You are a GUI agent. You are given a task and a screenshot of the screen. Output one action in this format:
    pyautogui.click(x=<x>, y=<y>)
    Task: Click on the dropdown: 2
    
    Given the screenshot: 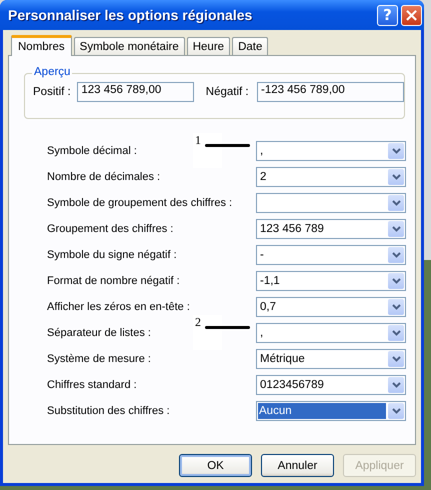 What is the action you would take?
    pyautogui.click(x=331, y=177)
    